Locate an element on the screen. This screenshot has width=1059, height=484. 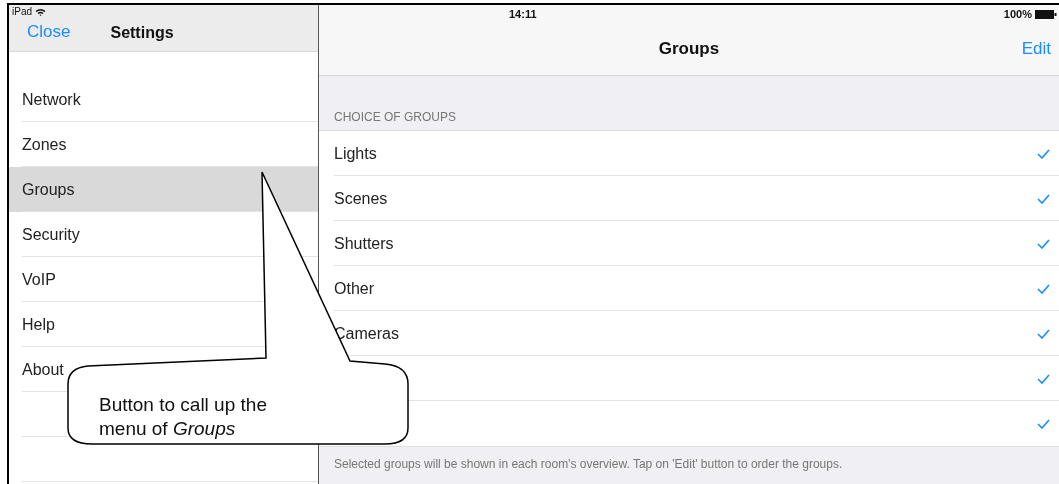
battery-percent: 100% is located at coordinates (1017, 14).